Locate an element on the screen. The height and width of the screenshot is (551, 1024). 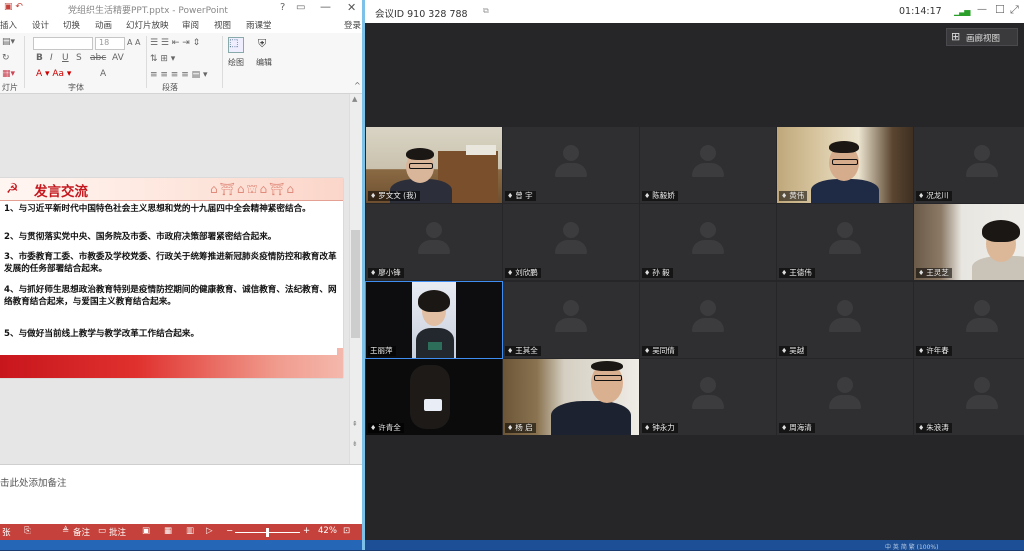
participant-tile: ♦ 黄伟 is located at coordinates (845, 165).